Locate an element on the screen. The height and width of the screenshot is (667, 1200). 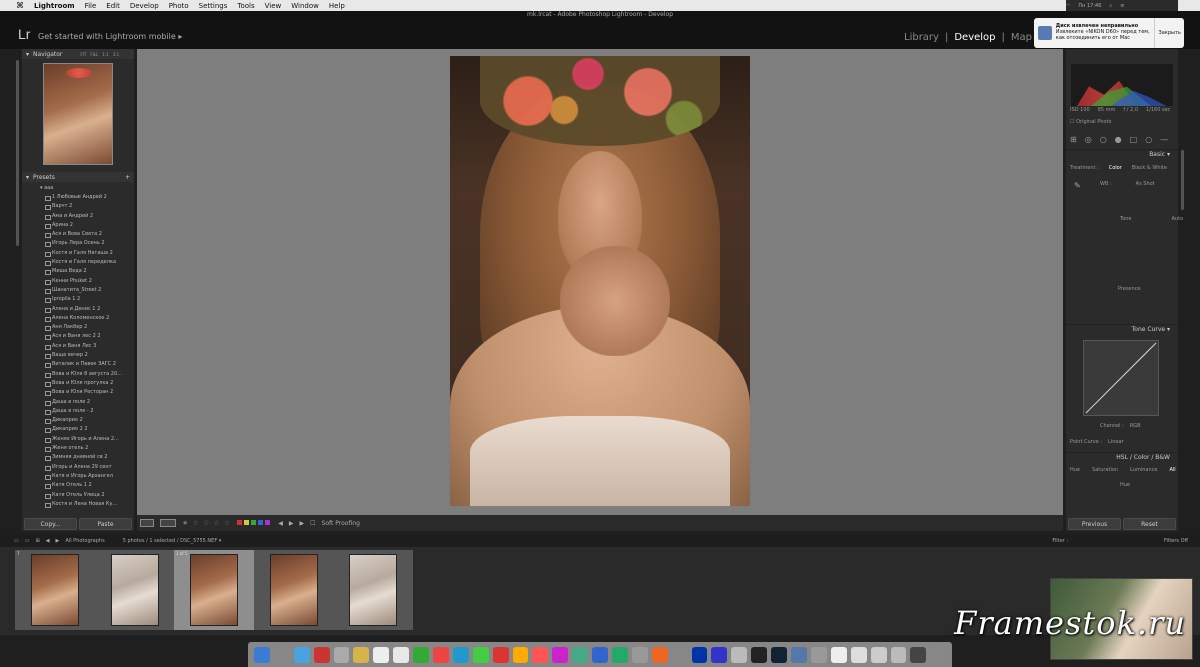
preset-item: Ася и Ваня лес 2 2 is located at coordinates (78, 336).